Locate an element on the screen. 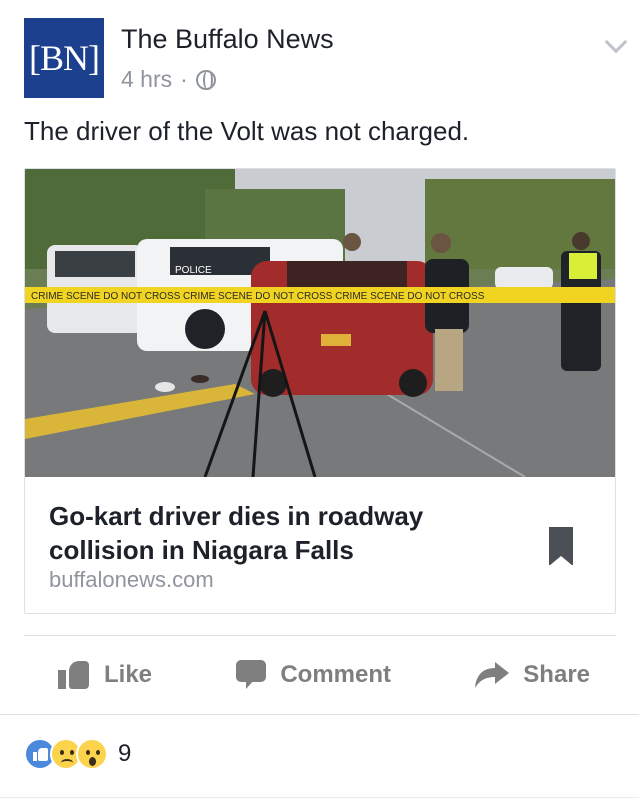  action-divider-top is located at coordinates (320, 635).